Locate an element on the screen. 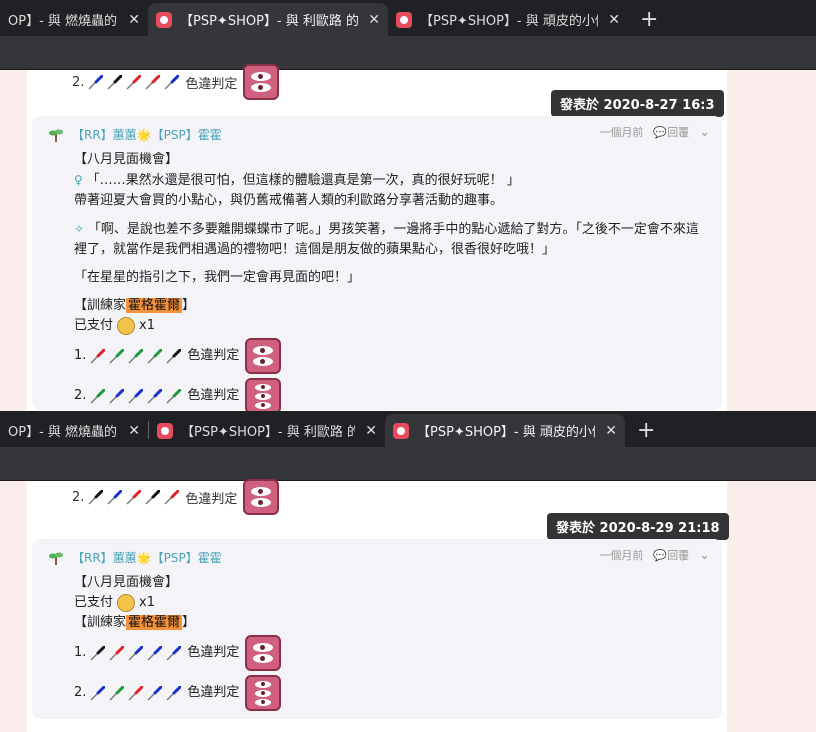 This screenshot has width=816, height=732. person-icon: ♀ is located at coordinates (80, 180).